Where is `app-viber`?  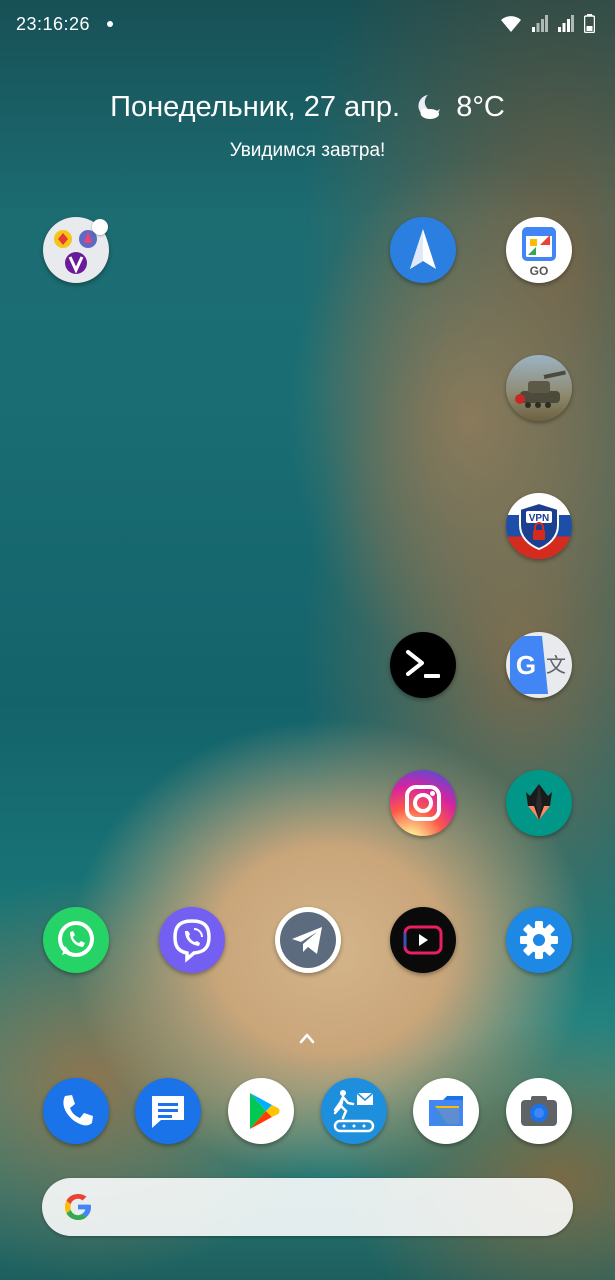 app-viber is located at coordinates (192, 940).